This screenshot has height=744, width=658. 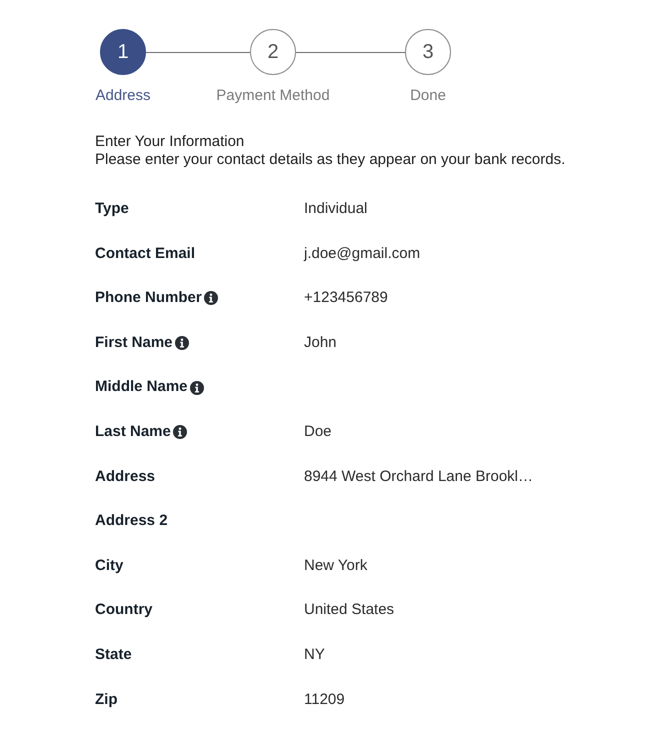 What do you see at coordinates (113, 654) in the screenshot?
I see `field-label: State` at bounding box center [113, 654].